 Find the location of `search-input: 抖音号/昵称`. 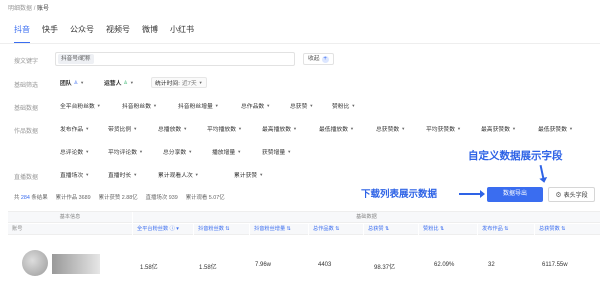

search-input: 抖音号/昵称 is located at coordinates (175, 59).